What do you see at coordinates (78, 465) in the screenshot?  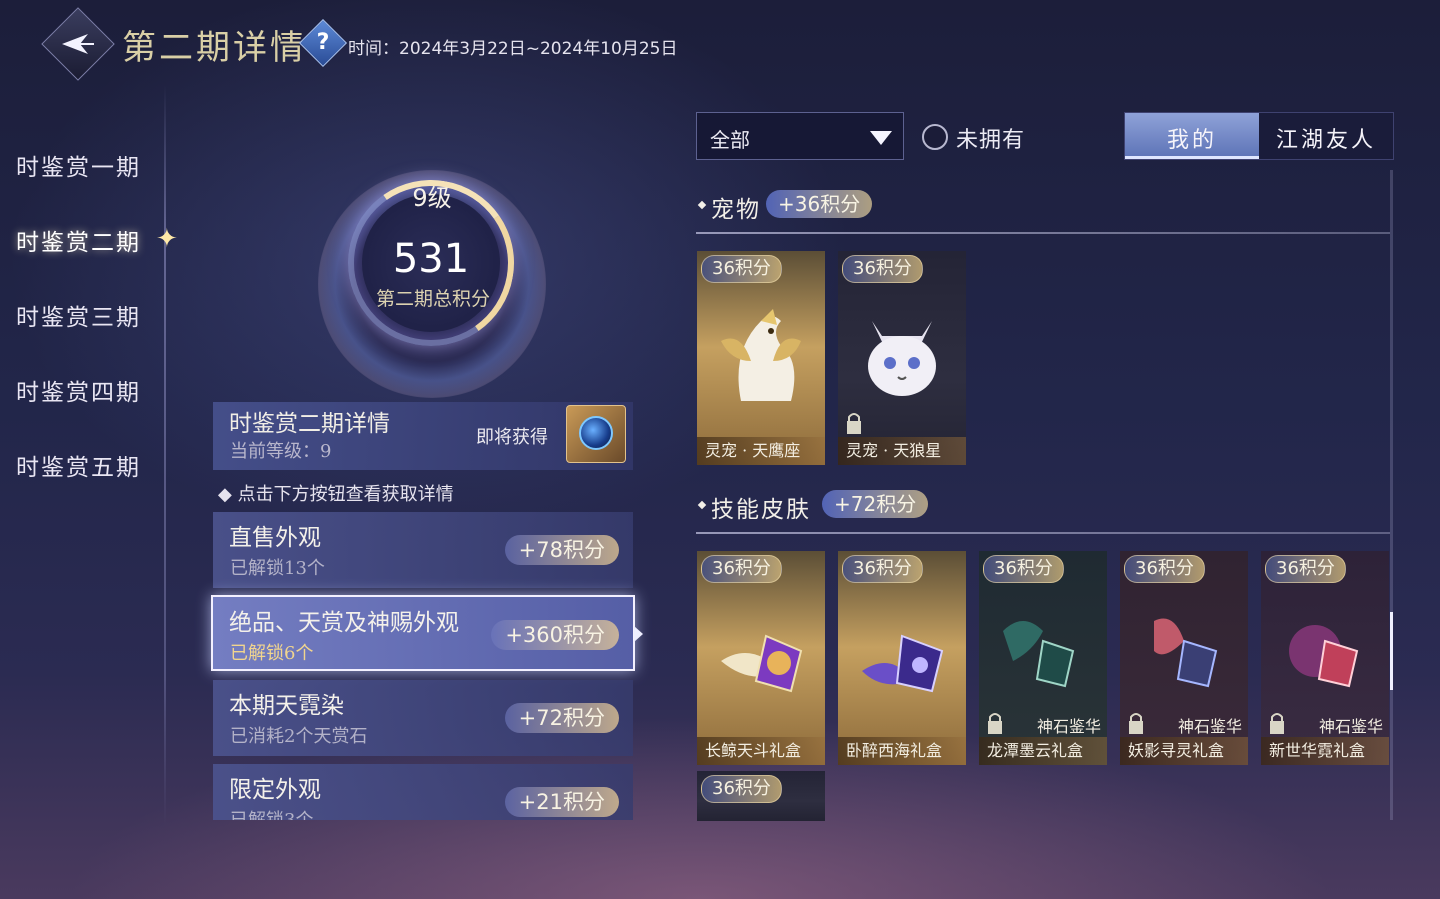 I see `nav-item-period-5: 时鉴赏五期` at bounding box center [78, 465].